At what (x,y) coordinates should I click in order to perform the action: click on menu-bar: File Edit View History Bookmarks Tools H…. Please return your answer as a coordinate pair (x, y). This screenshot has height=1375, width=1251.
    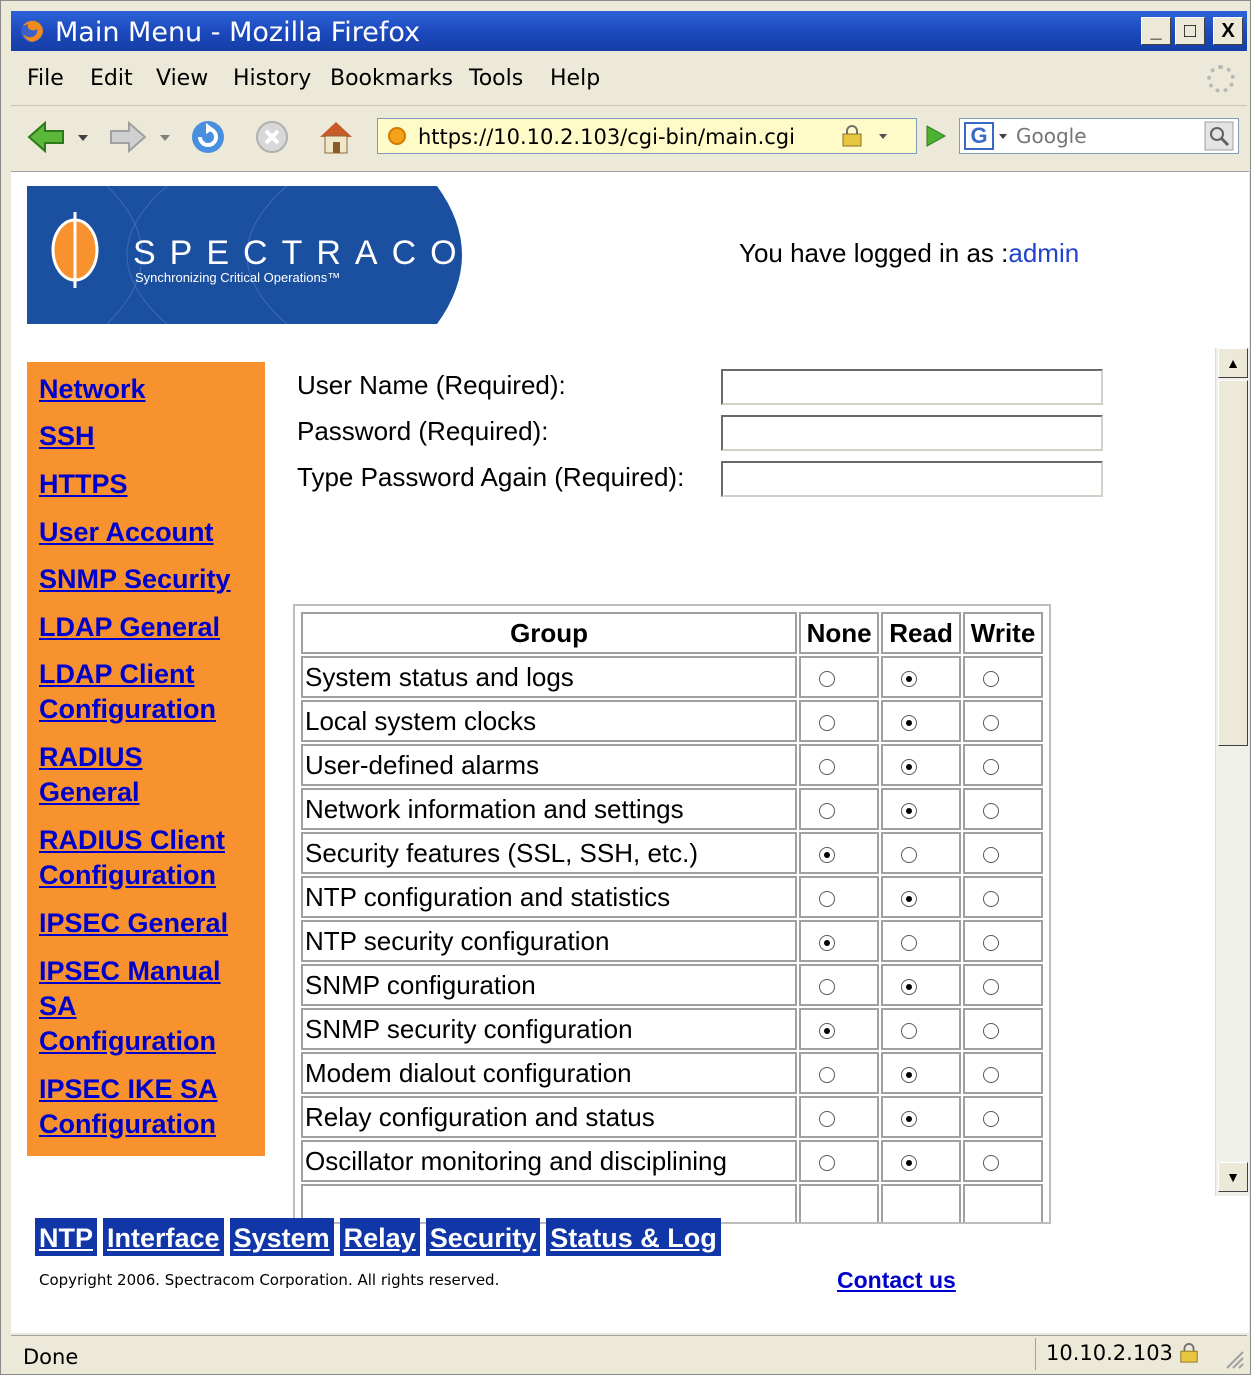
    Looking at the image, I should click on (629, 79).